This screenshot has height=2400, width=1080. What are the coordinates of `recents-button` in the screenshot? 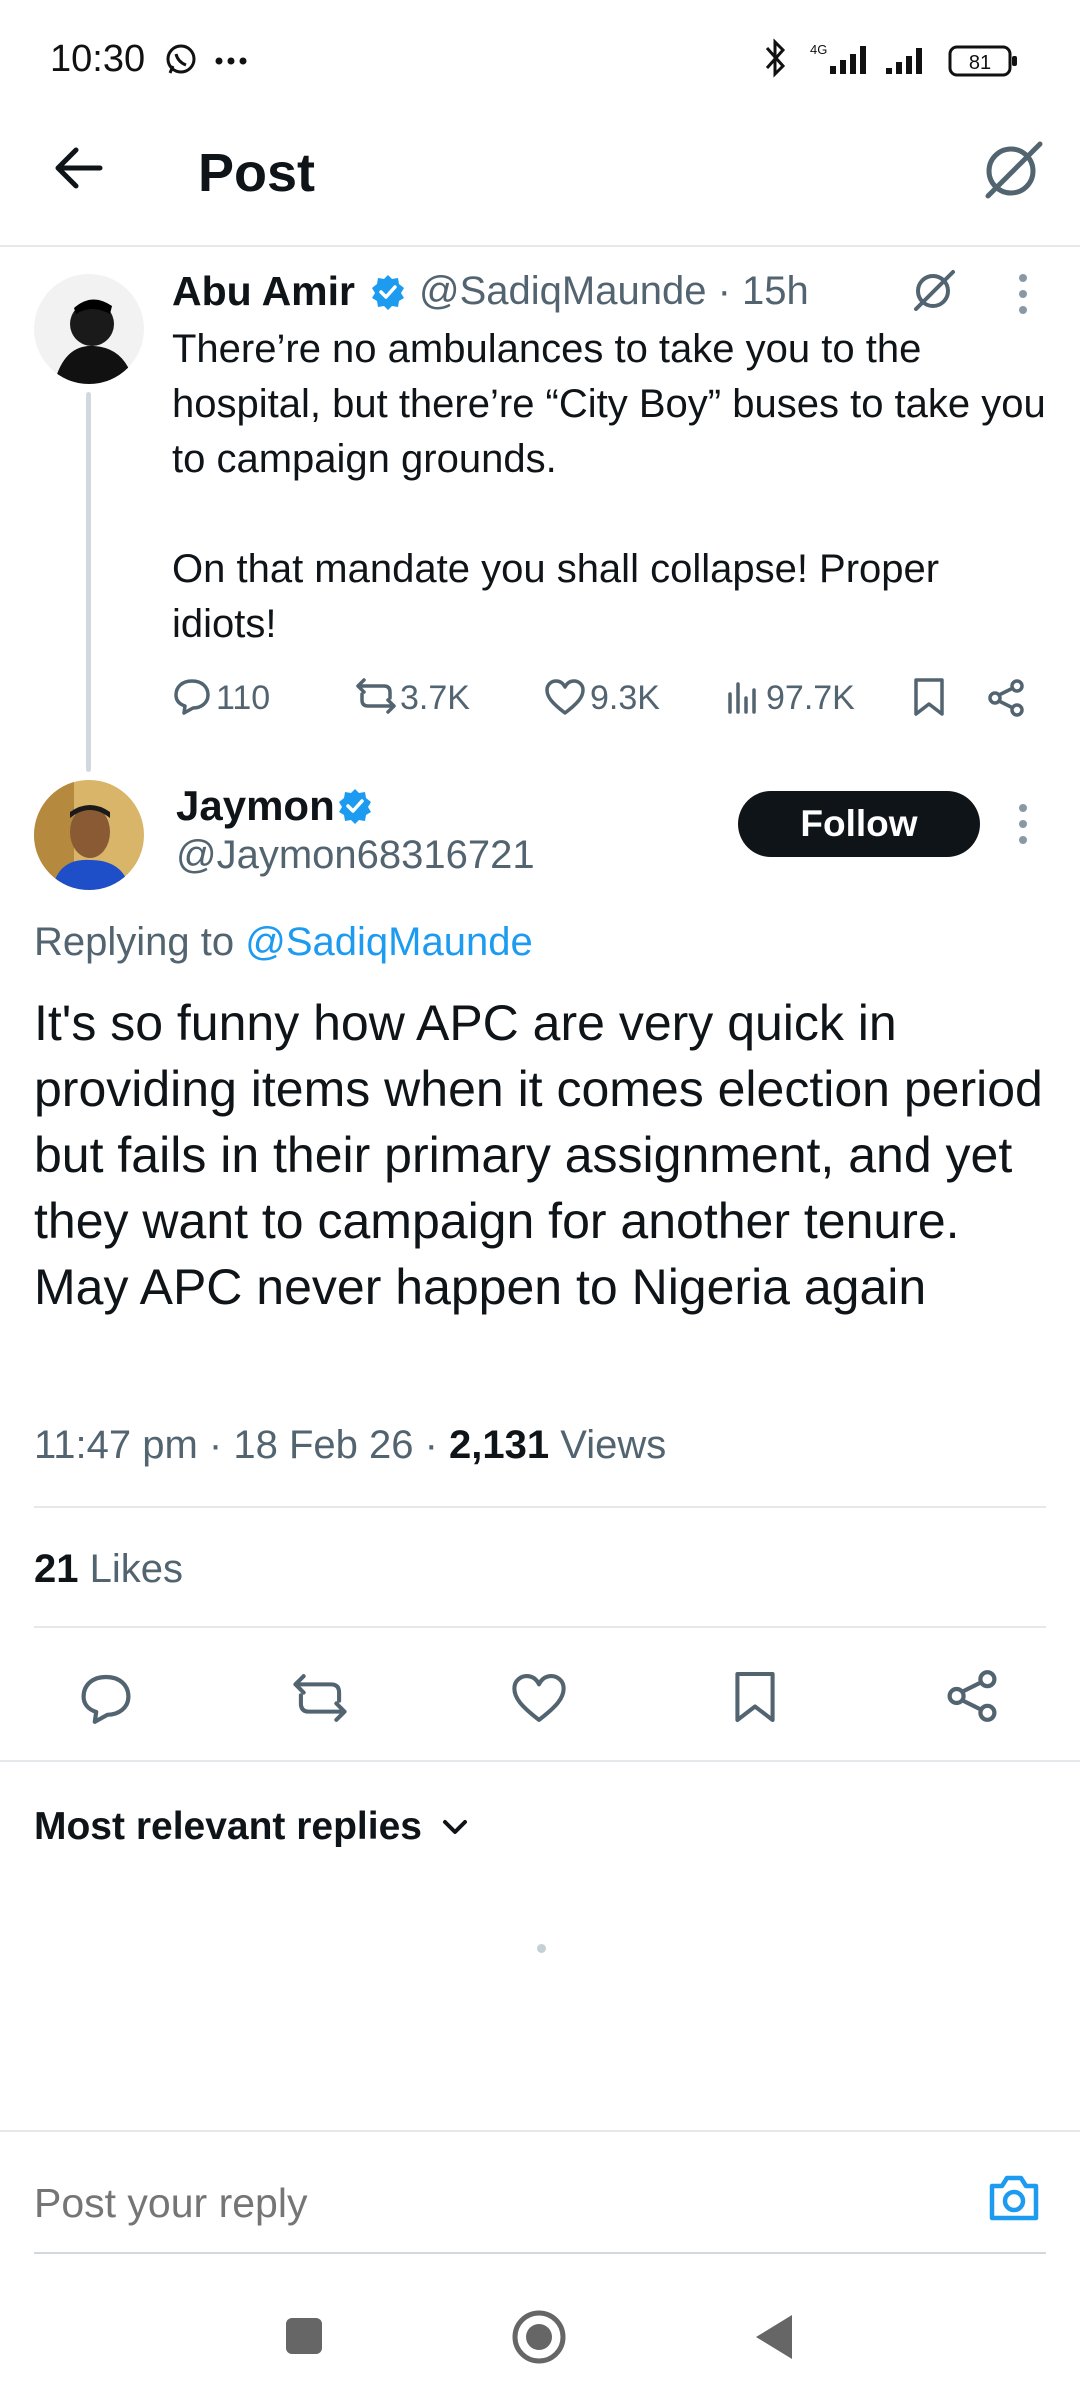 It's located at (304, 2336).